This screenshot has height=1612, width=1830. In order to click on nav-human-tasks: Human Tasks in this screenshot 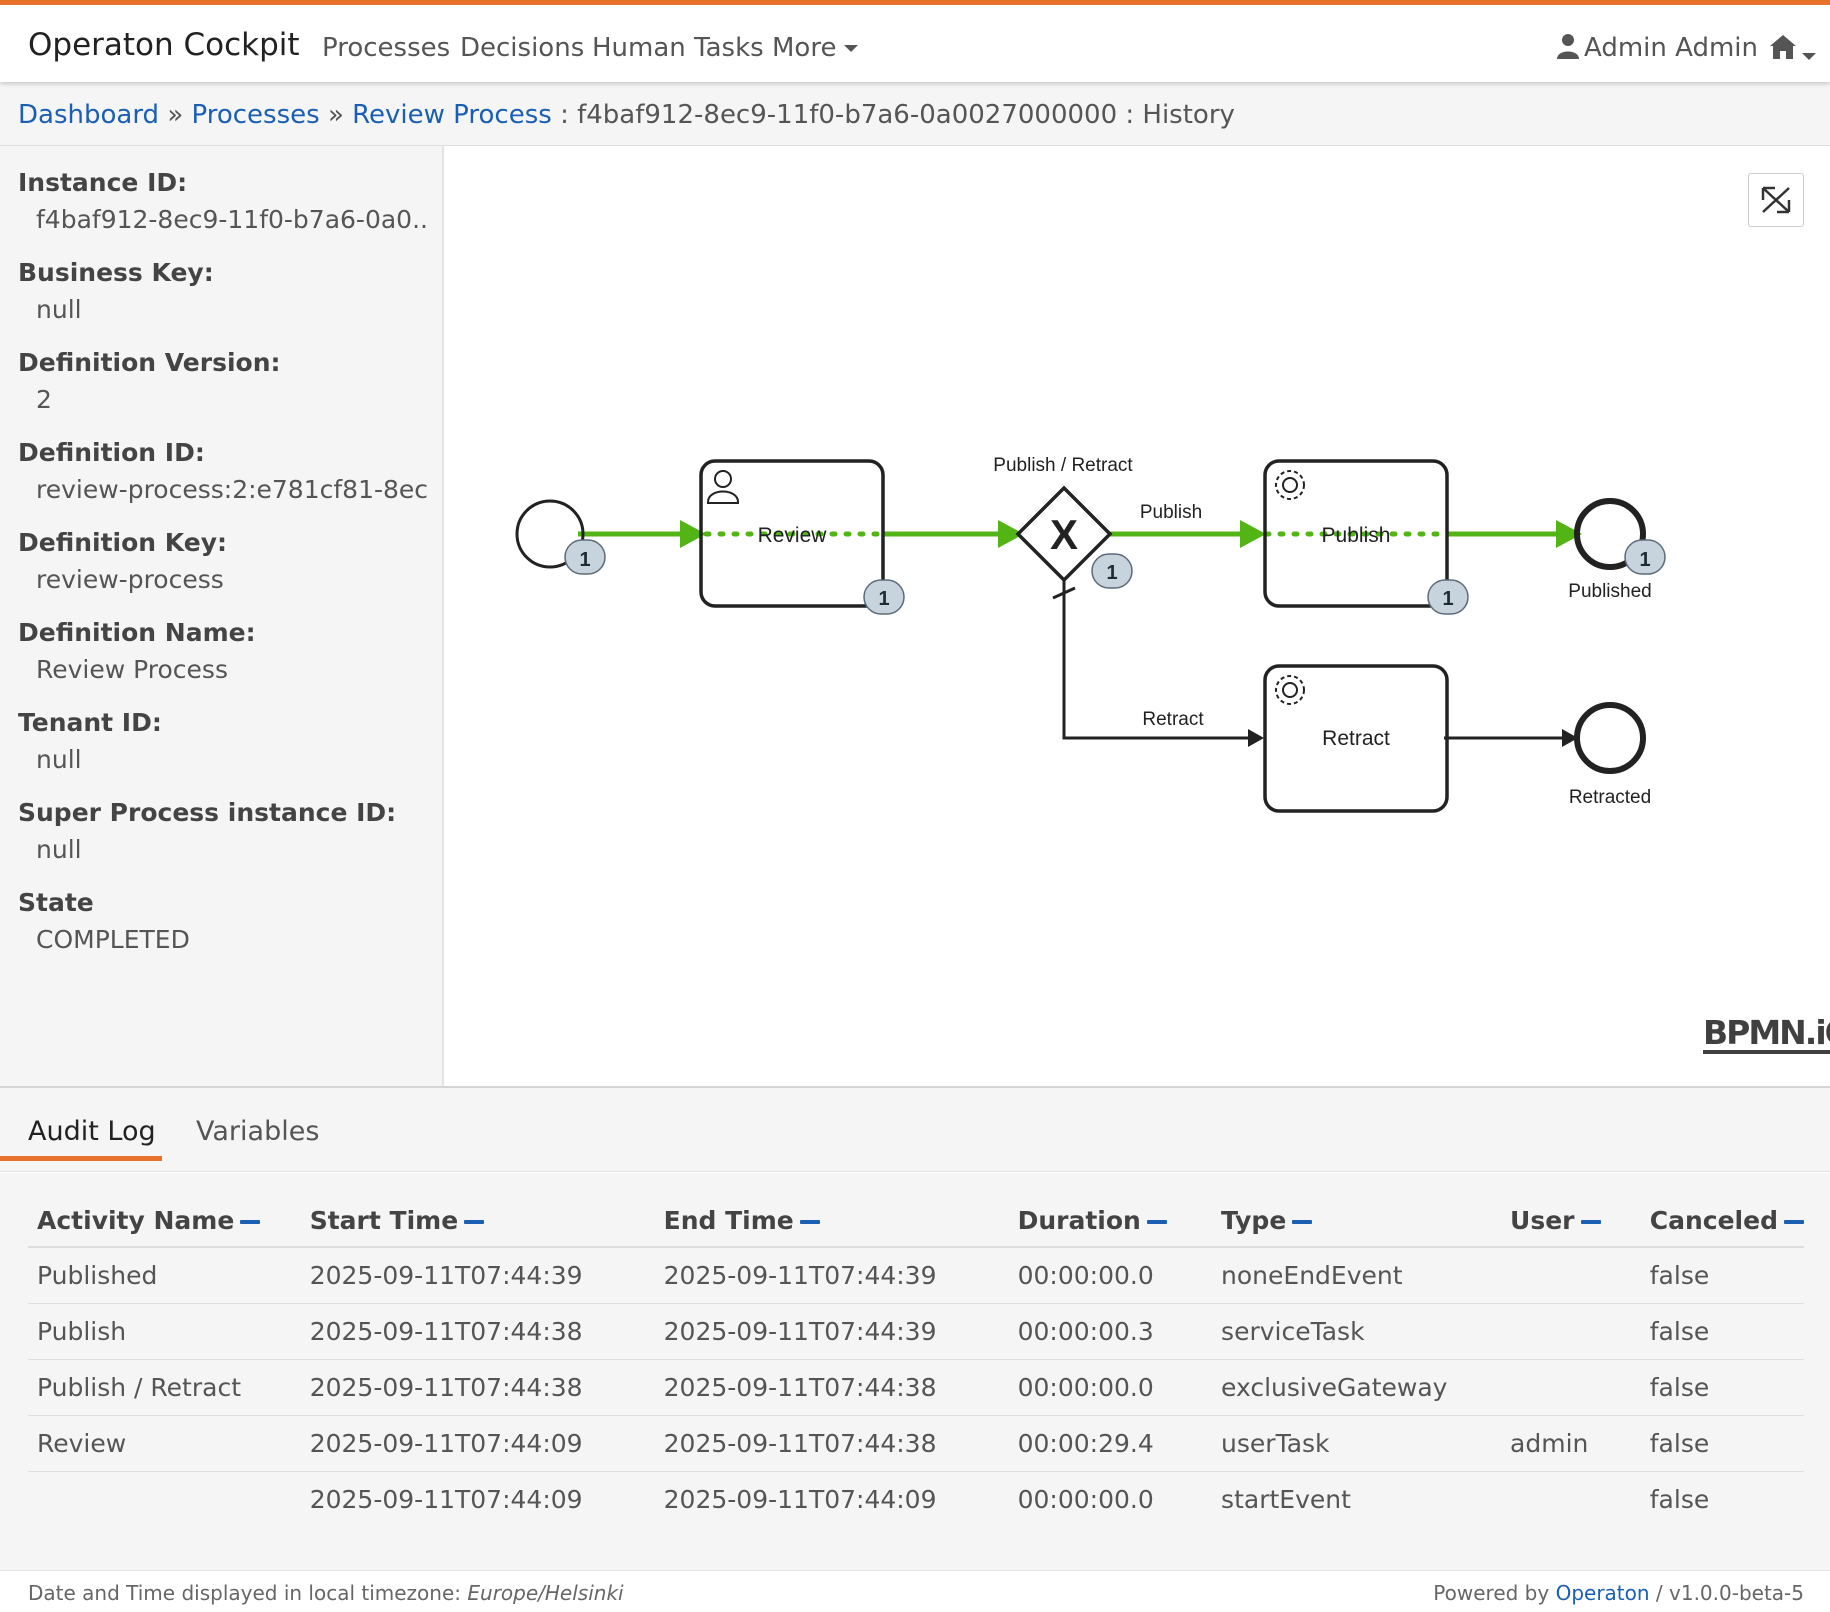, I will do `click(678, 48)`.